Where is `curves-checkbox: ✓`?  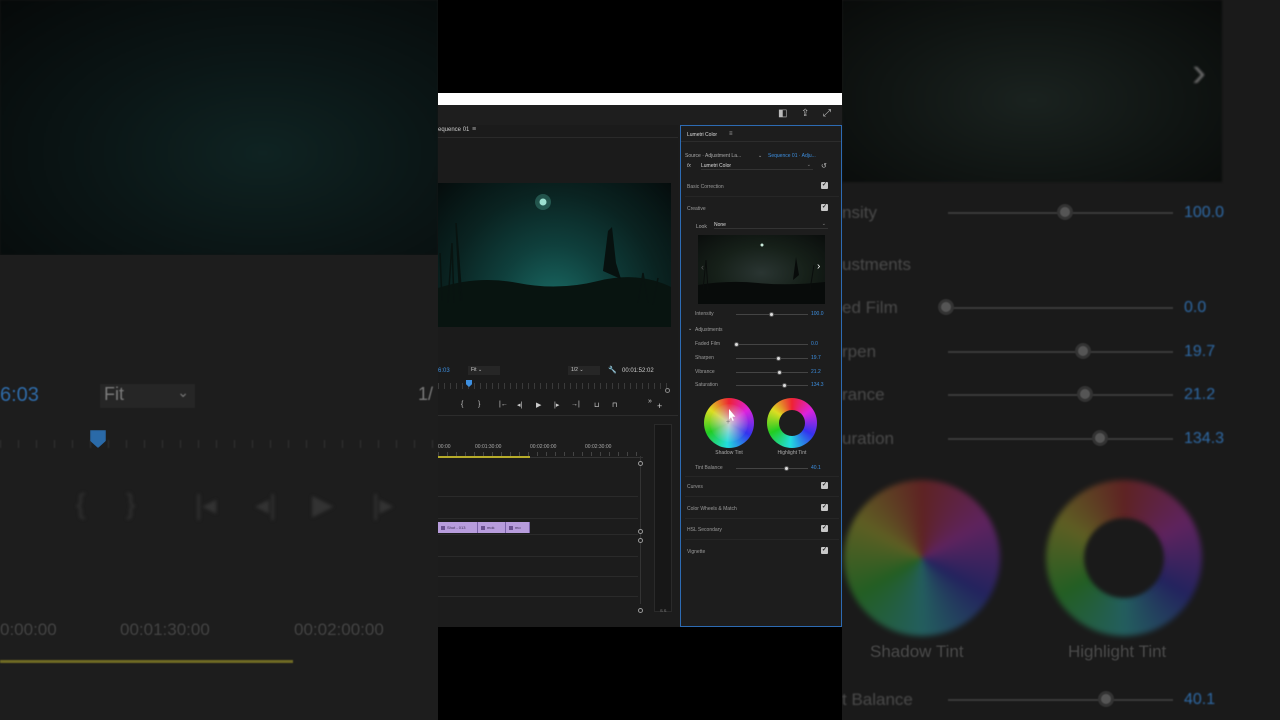
curves-checkbox: ✓ is located at coordinates (824, 485).